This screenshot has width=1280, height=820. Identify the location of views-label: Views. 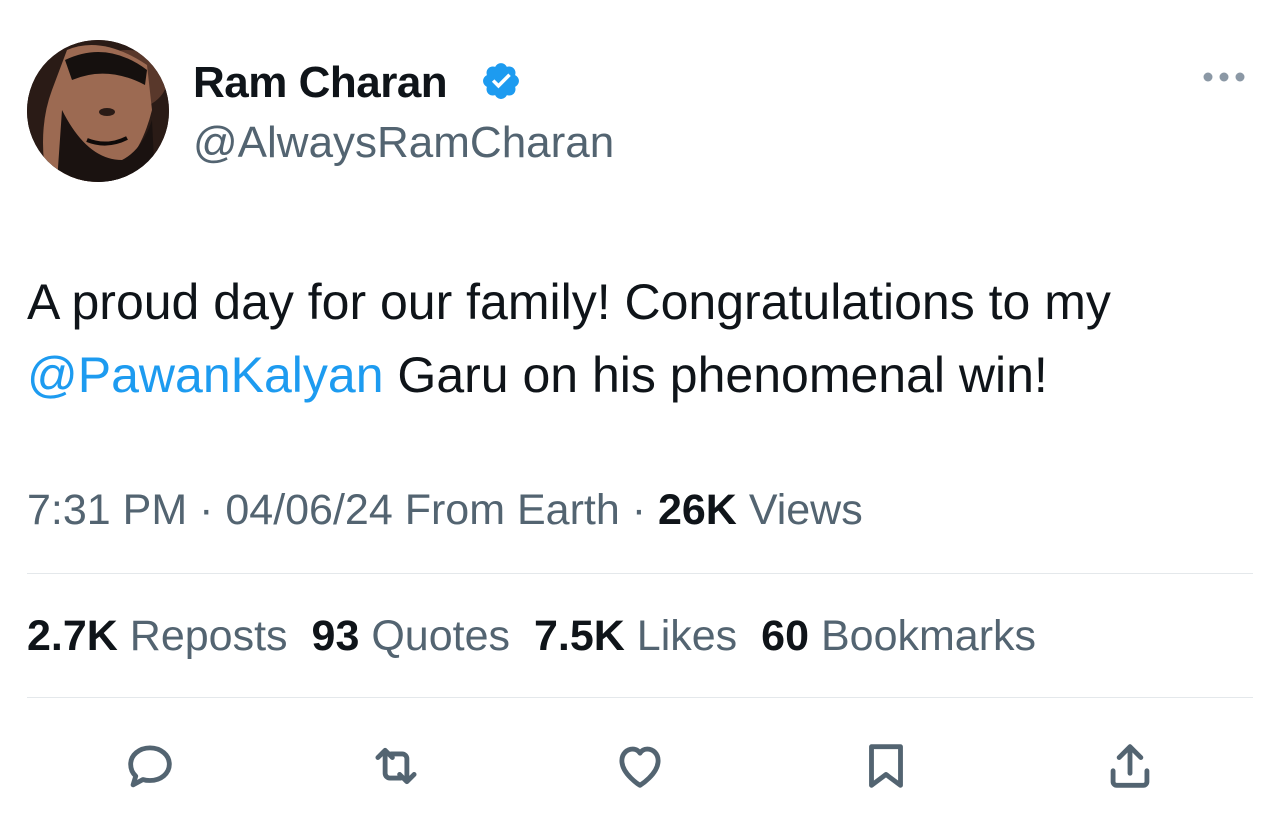
(805, 510).